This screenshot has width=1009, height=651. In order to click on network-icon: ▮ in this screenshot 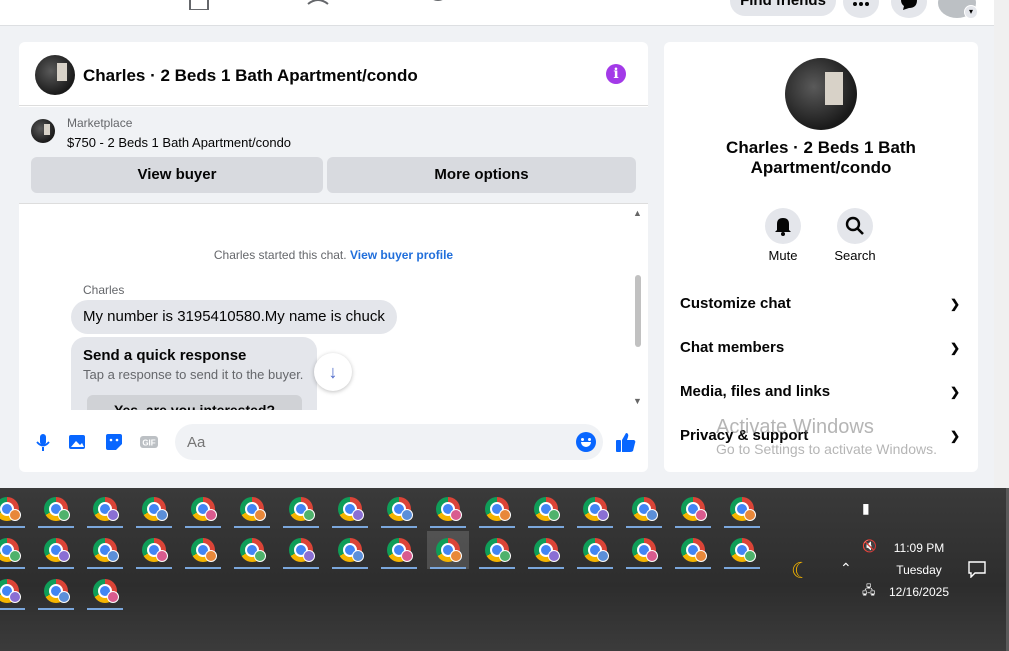, I will do `click(866, 508)`.